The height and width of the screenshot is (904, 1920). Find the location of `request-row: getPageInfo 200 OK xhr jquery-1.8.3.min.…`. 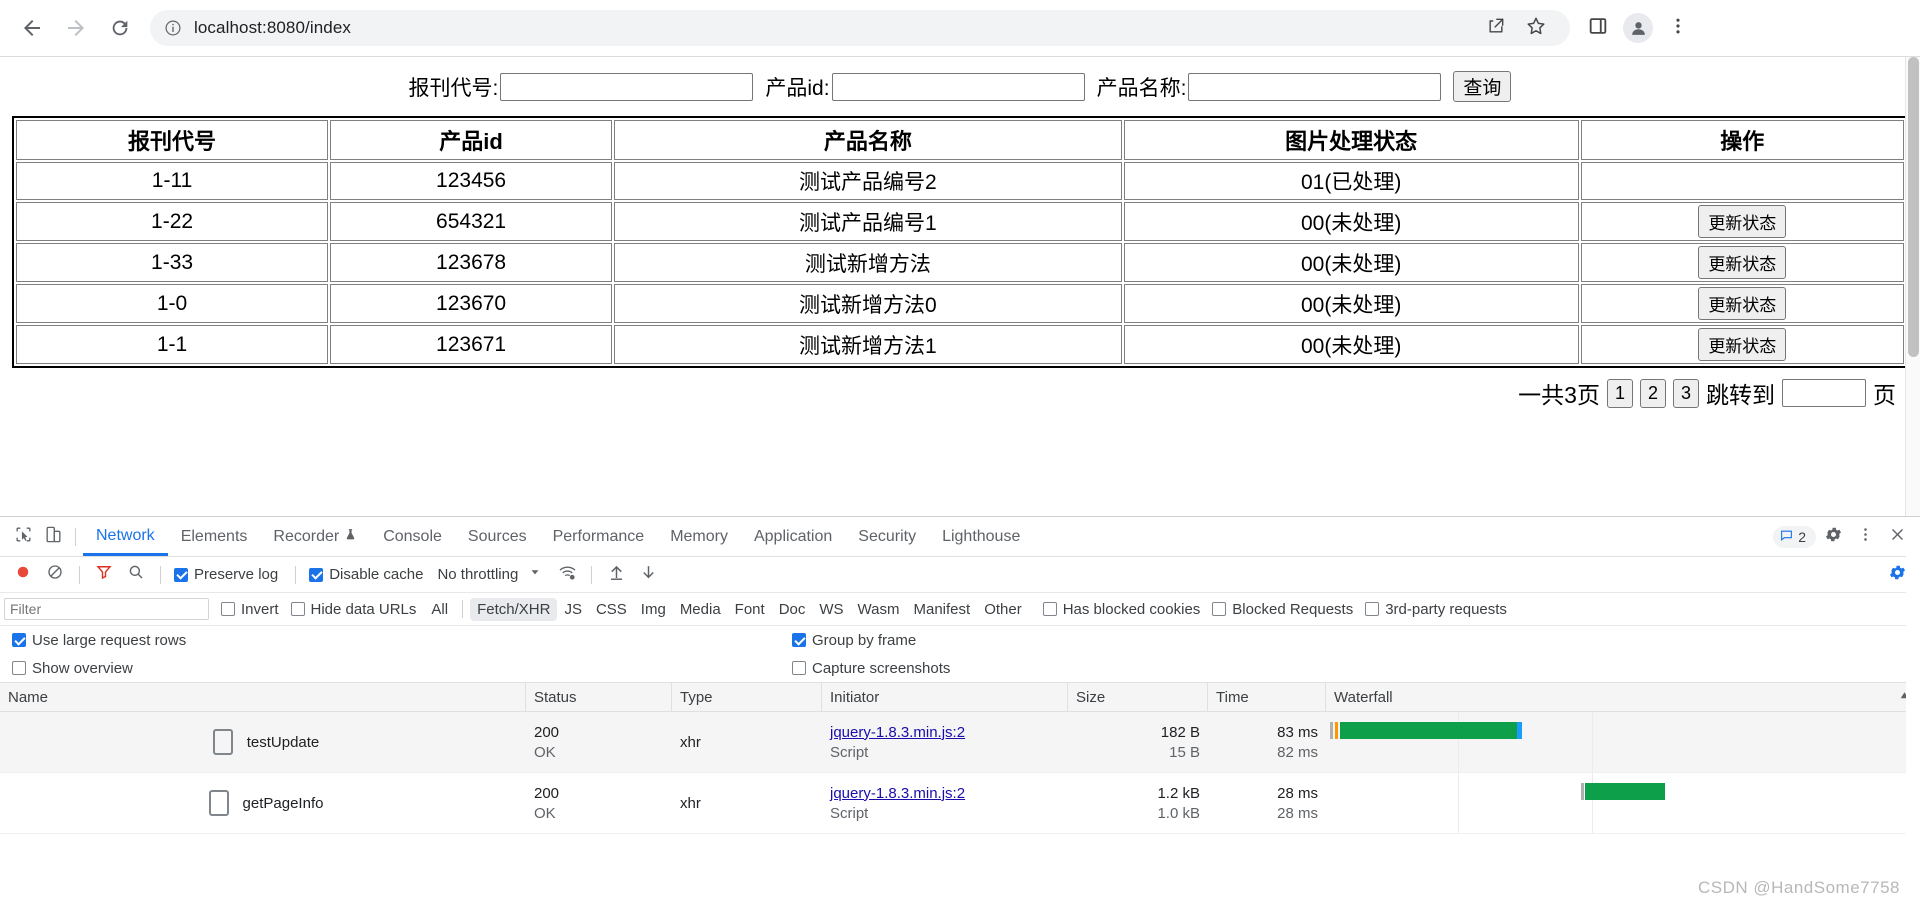

request-row: getPageInfo 200 OK xhr jquery-1.8.3.min.… is located at coordinates (960, 803).